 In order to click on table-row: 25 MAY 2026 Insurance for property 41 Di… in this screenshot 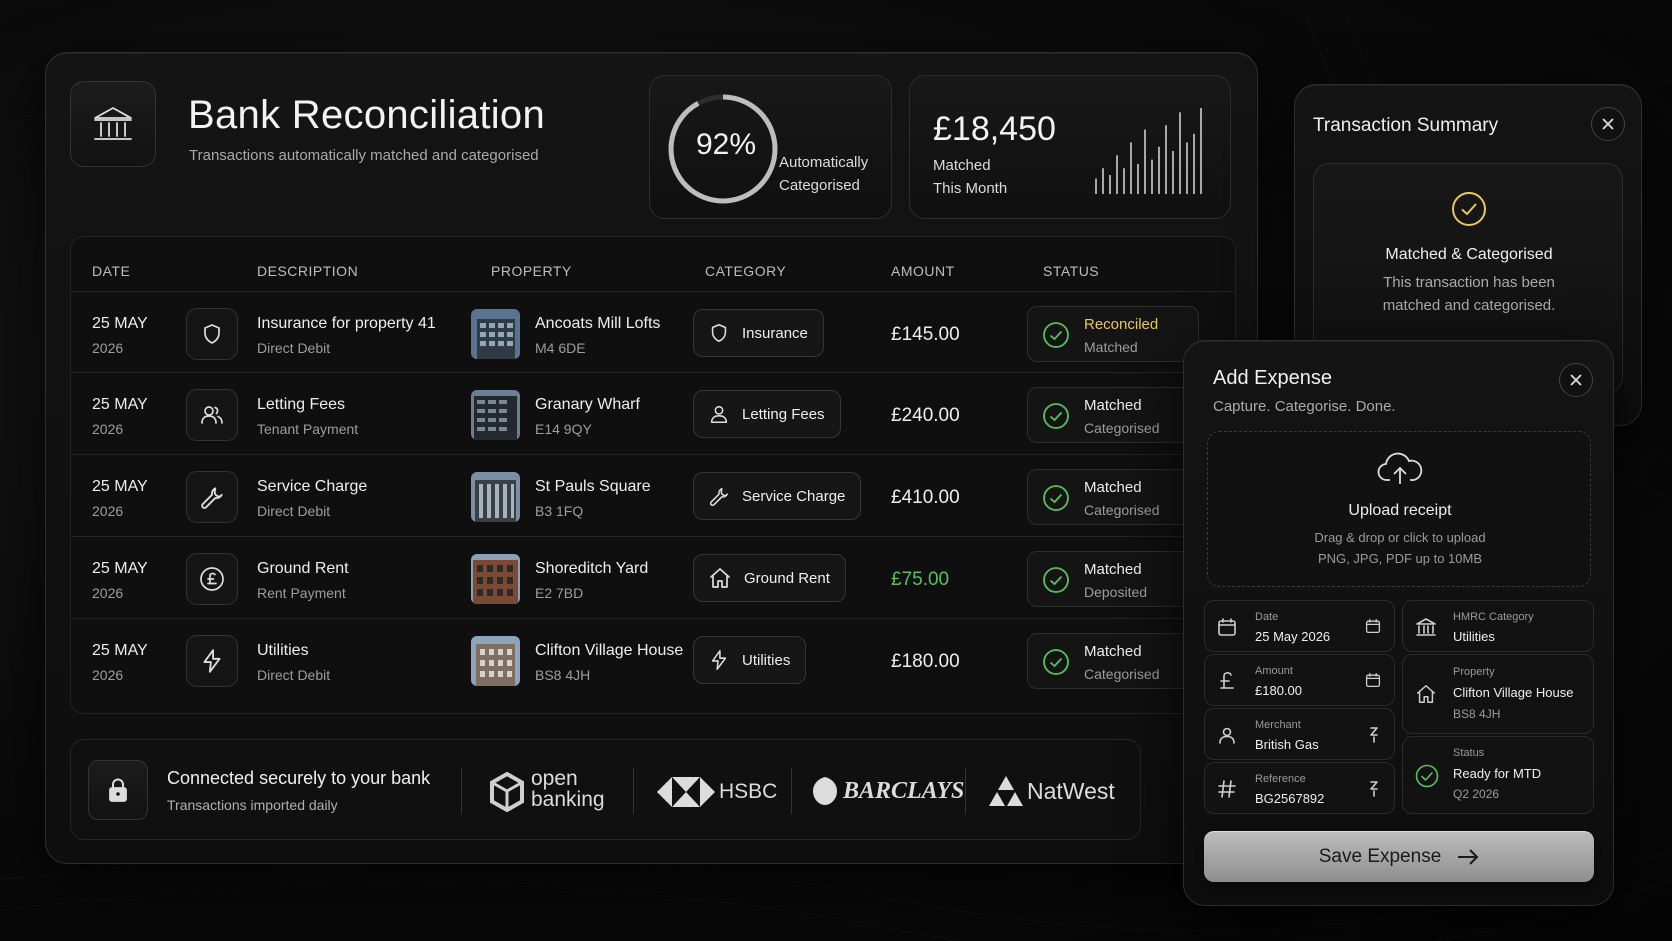, I will do `click(653, 332)`.